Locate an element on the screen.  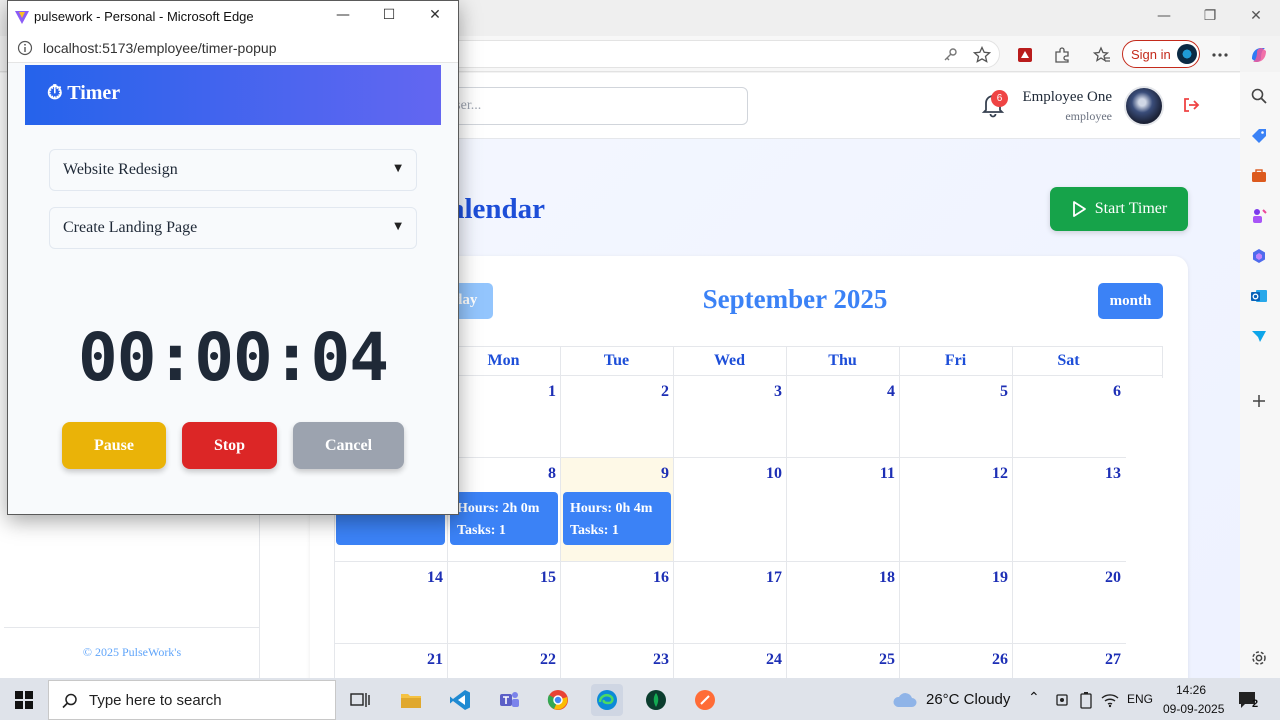
start-timer-label: Start Timer is located at coordinates (1131, 208).